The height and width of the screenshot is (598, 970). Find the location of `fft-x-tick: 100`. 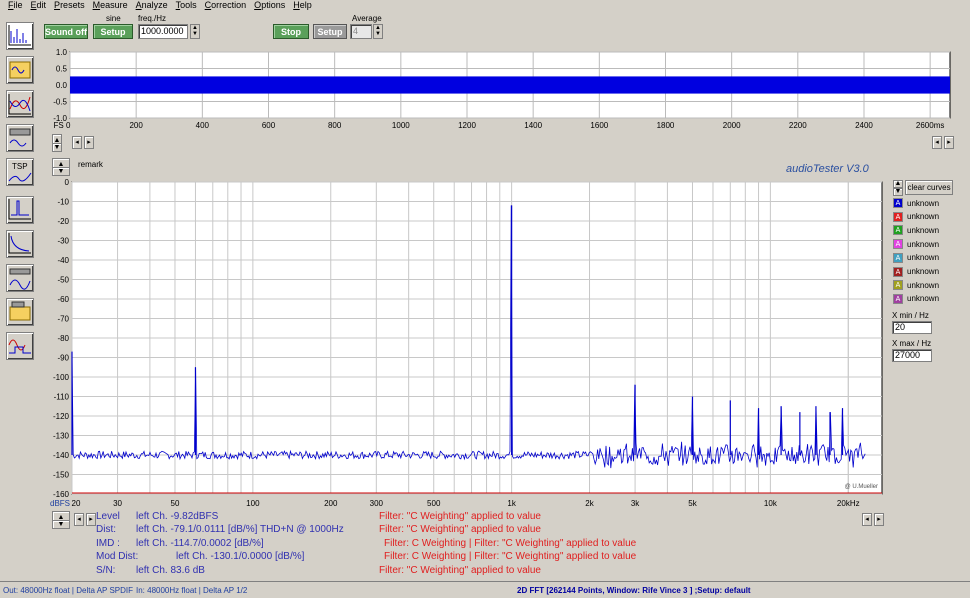

fft-x-tick: 100 is located at coordinates (253, 503).